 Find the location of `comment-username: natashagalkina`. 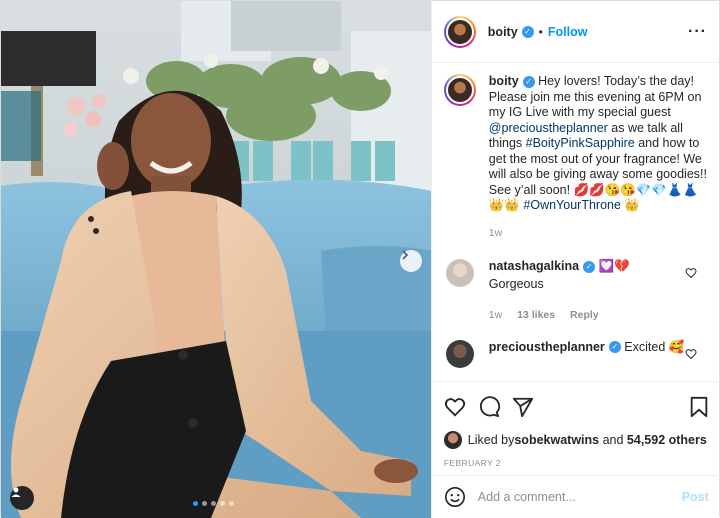

comment-username: natashagalkina is located at coordinates (534, 266).